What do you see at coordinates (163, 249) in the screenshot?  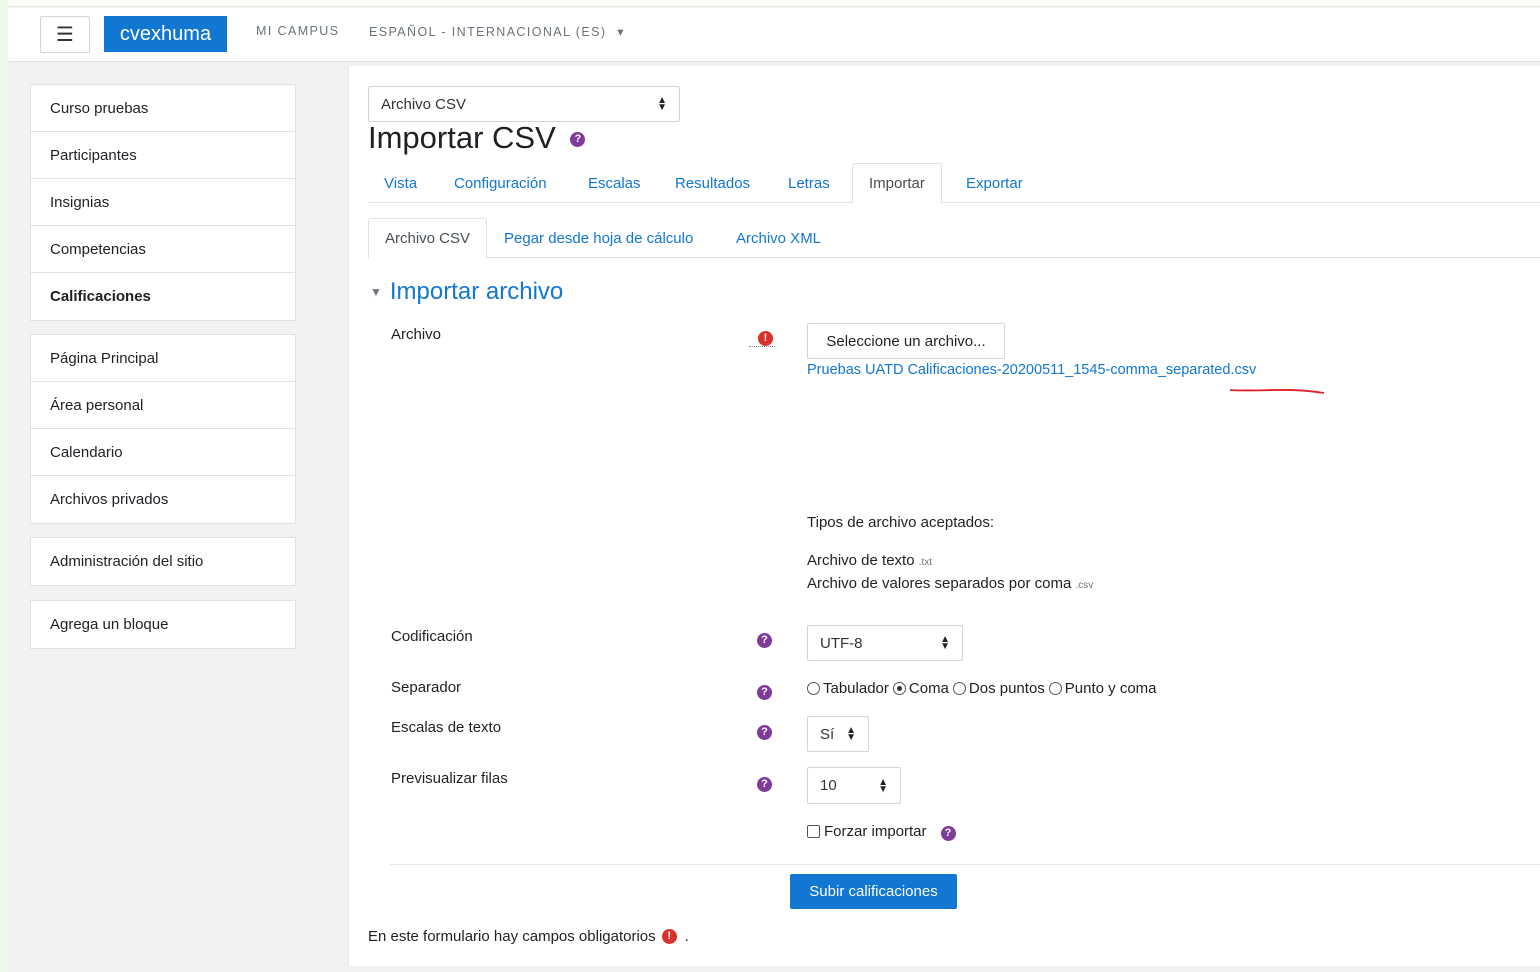 I see `sidebar-item-competencies: Competencias` at bounding box center [163, 249].